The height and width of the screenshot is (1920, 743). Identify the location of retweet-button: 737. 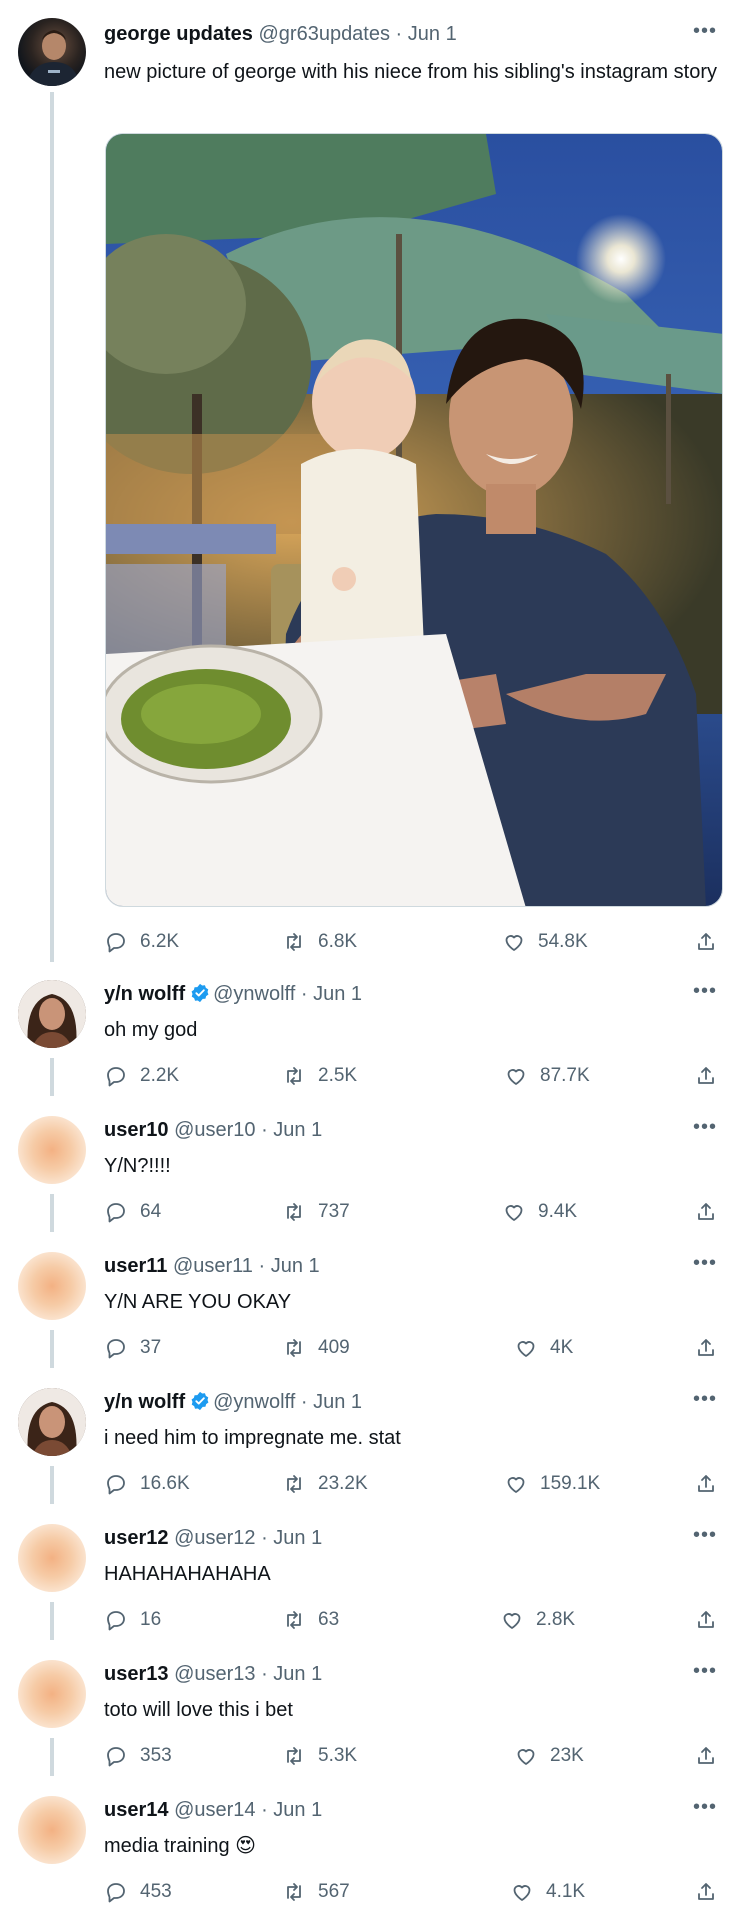
(316, 1212).